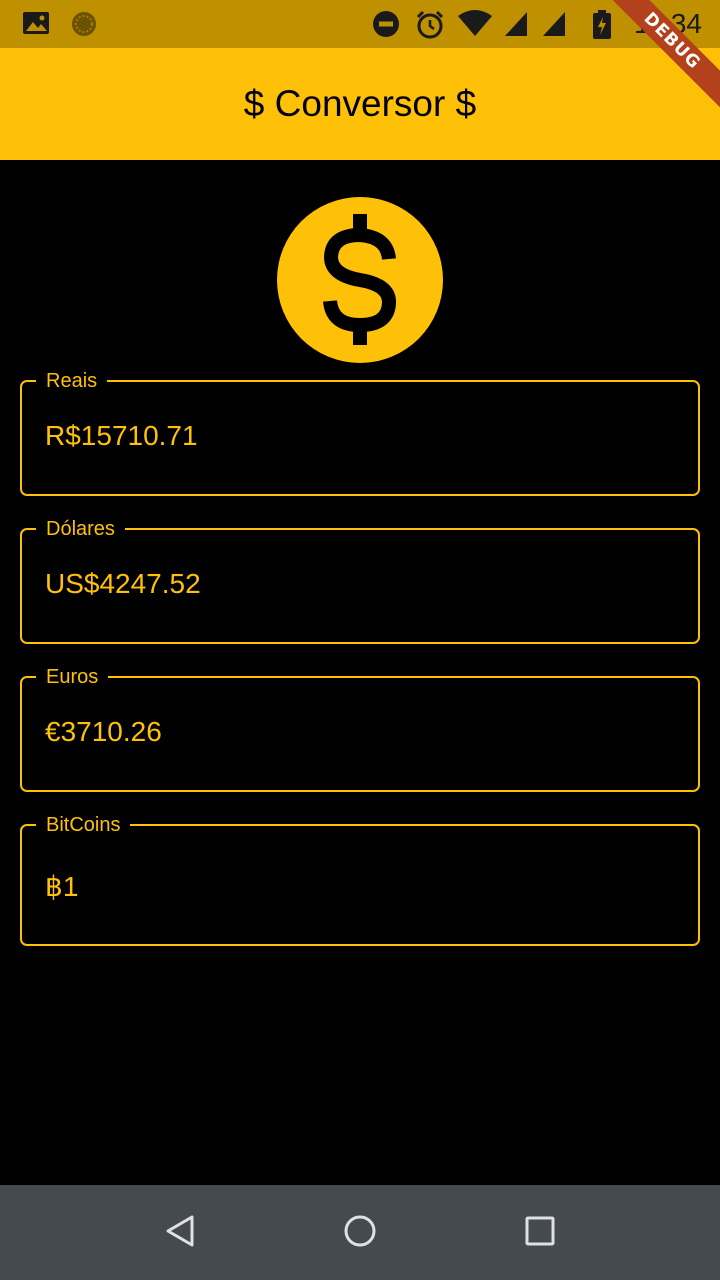 This screenshot has height=1280, width=720. Describe the element at coordinates (386, 26) in the screenshot. I see `do-not-disturb-icon` at that location.